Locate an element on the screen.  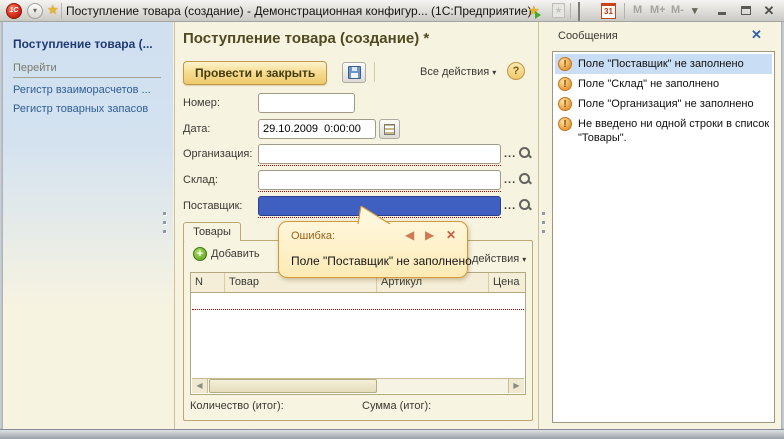
message-item: ! Поле "Поставщик" не заполнено is located at coordinates (663, 64).